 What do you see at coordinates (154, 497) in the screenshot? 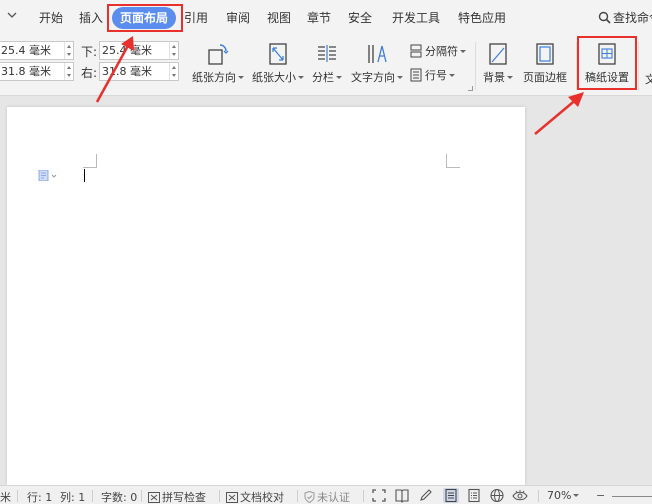
I see `spell-check-icon` at bounding box center [154, 497].